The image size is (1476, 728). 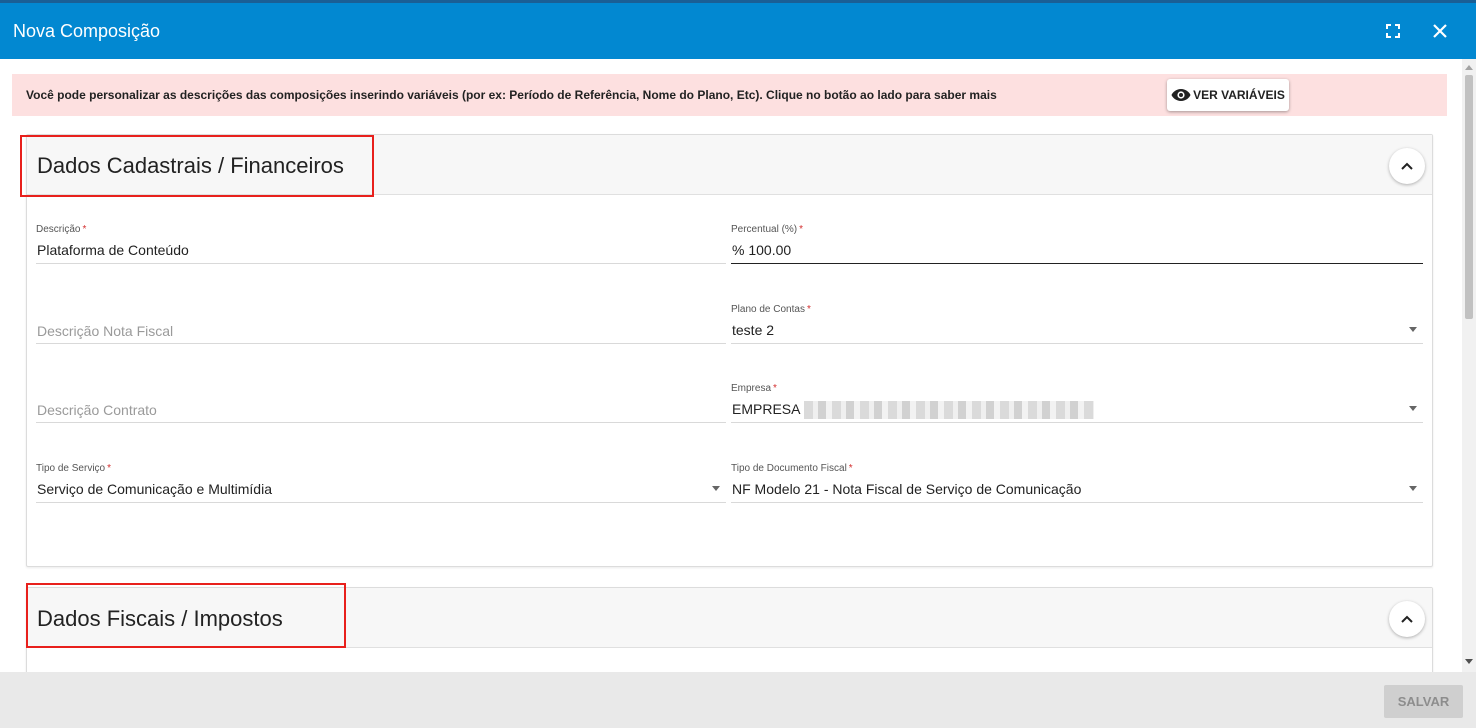 What do you see at coordinates (1469, 661) in the screenshot?
I see `scroll-down-icon` at bounding box center [1469, 661].